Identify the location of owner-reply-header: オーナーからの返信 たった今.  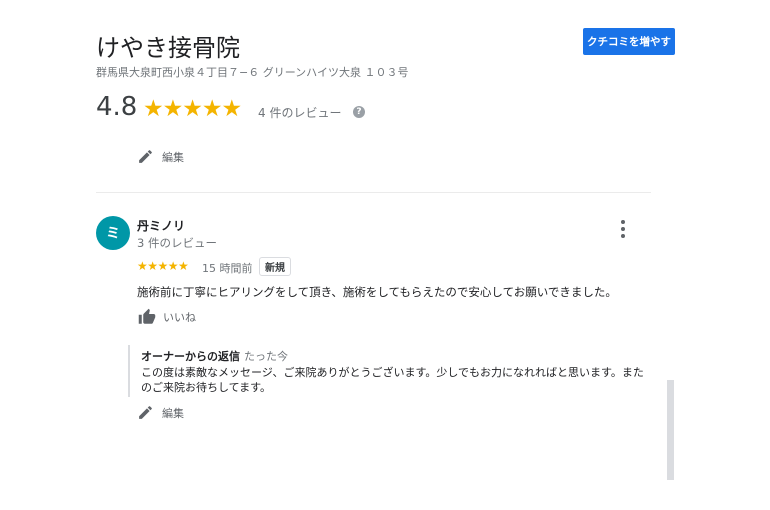
(214, 356).